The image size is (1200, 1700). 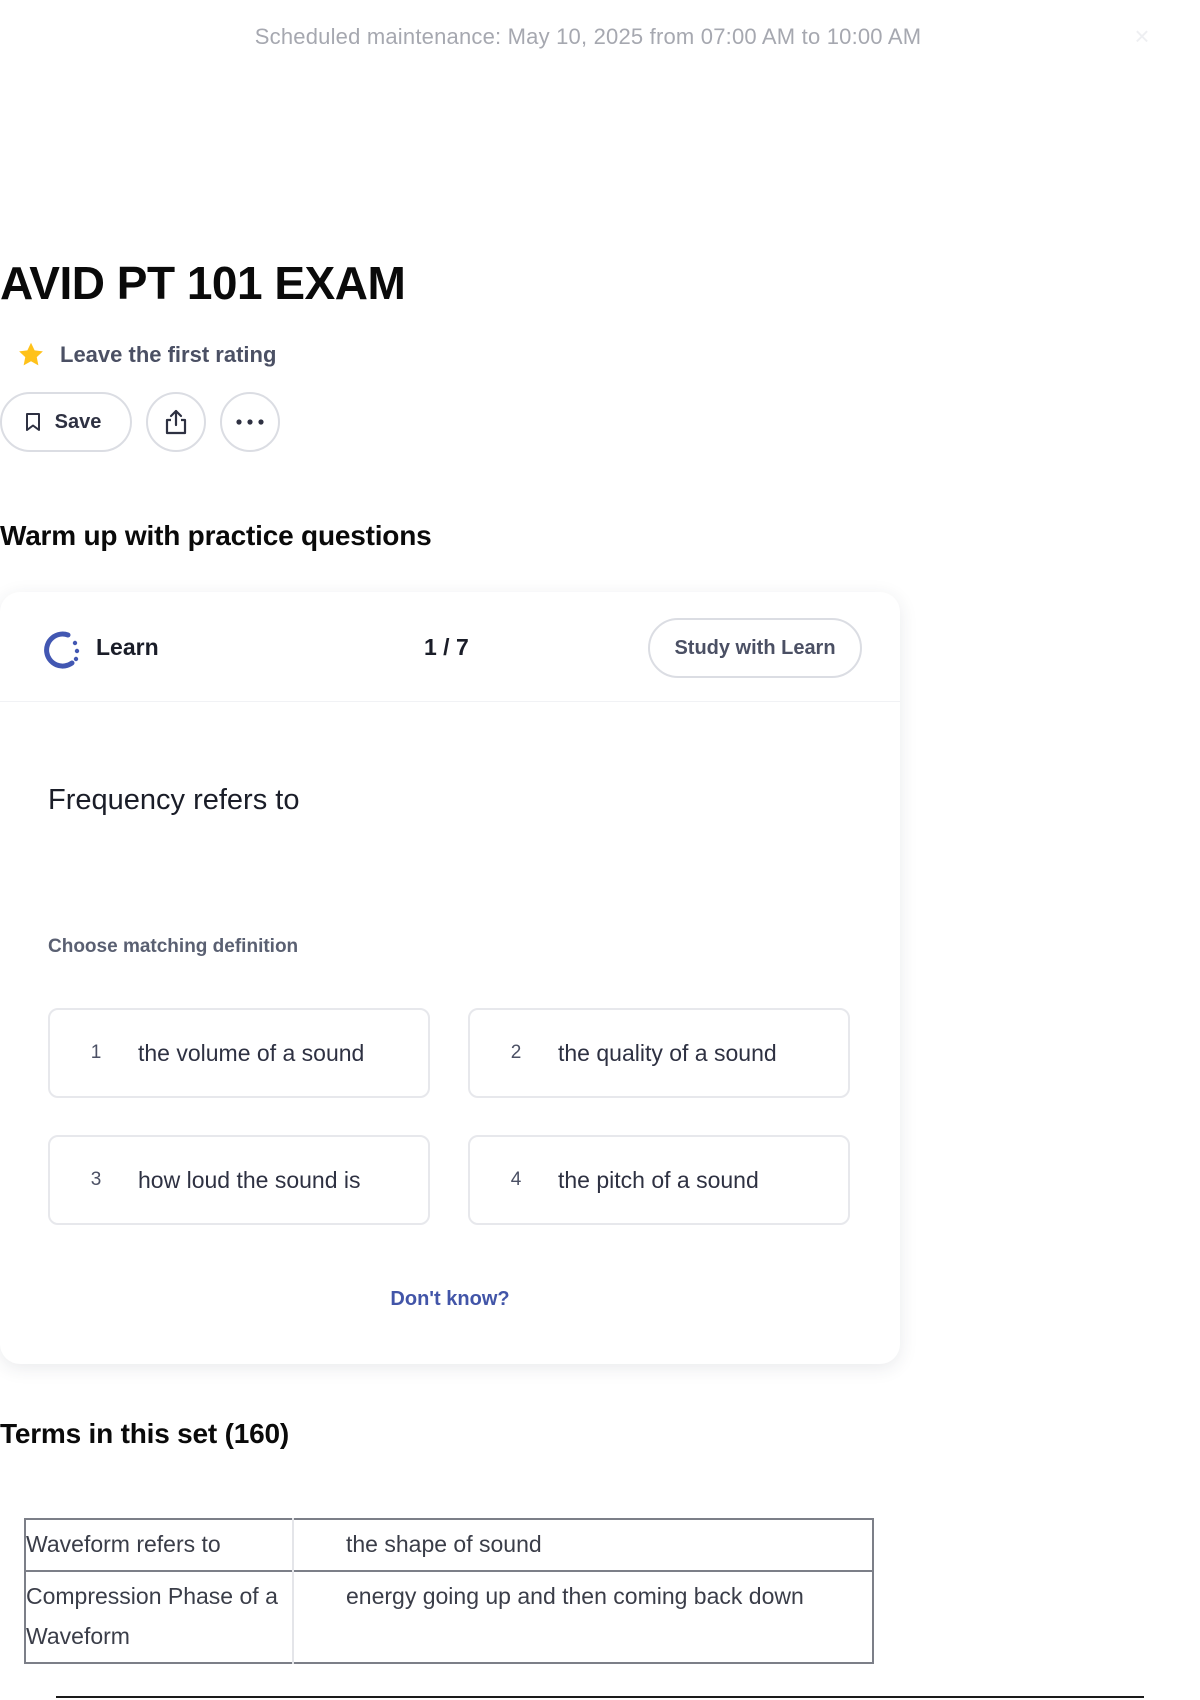 I want to click on answer-prompt: Choose matching definition, so click(x=173, y=946).